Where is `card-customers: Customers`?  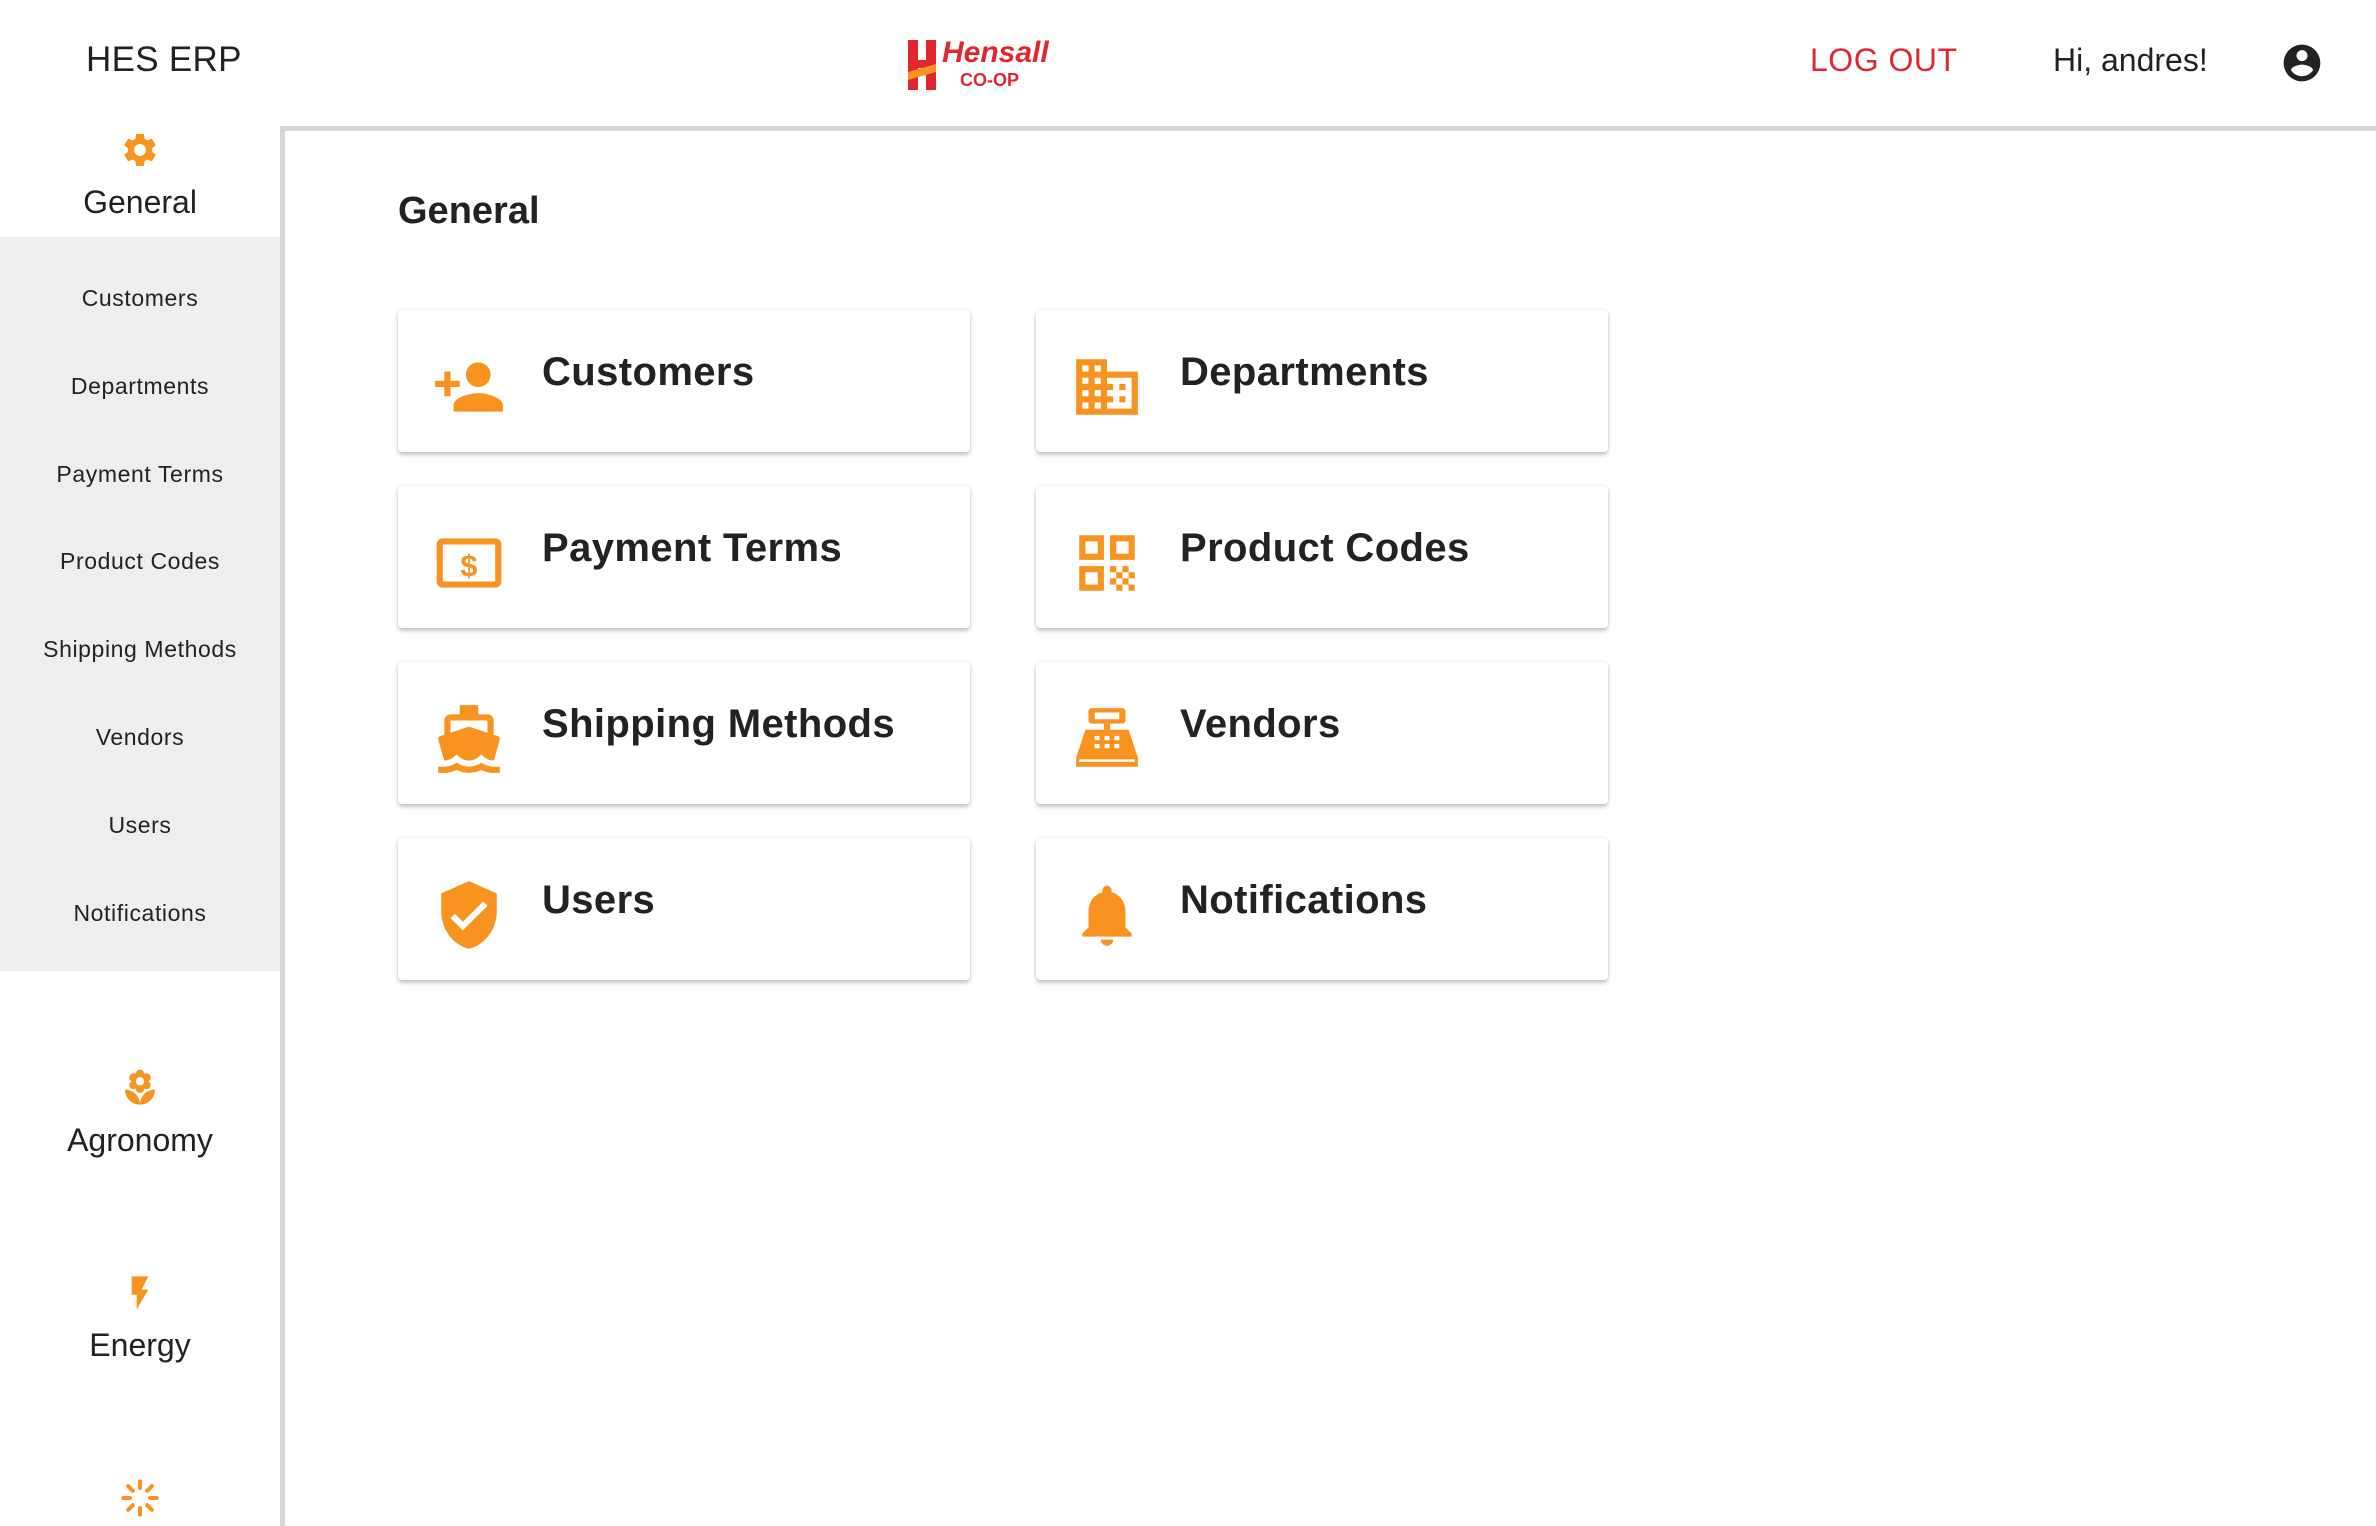 card-customers: Customers is located at coordinates (684, 381).